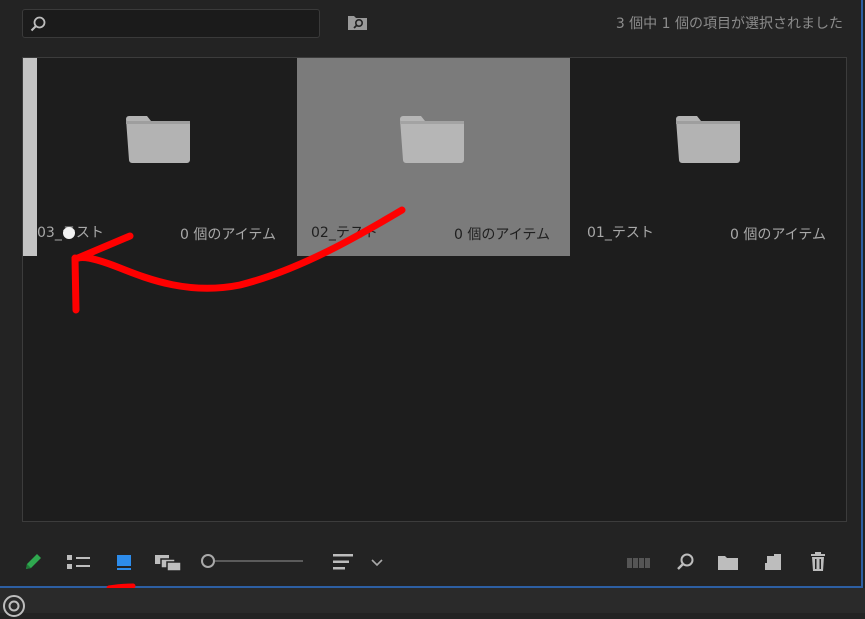 This screenshot has height=619, width=865. I want to click on new-item-button, so click(773, 562).